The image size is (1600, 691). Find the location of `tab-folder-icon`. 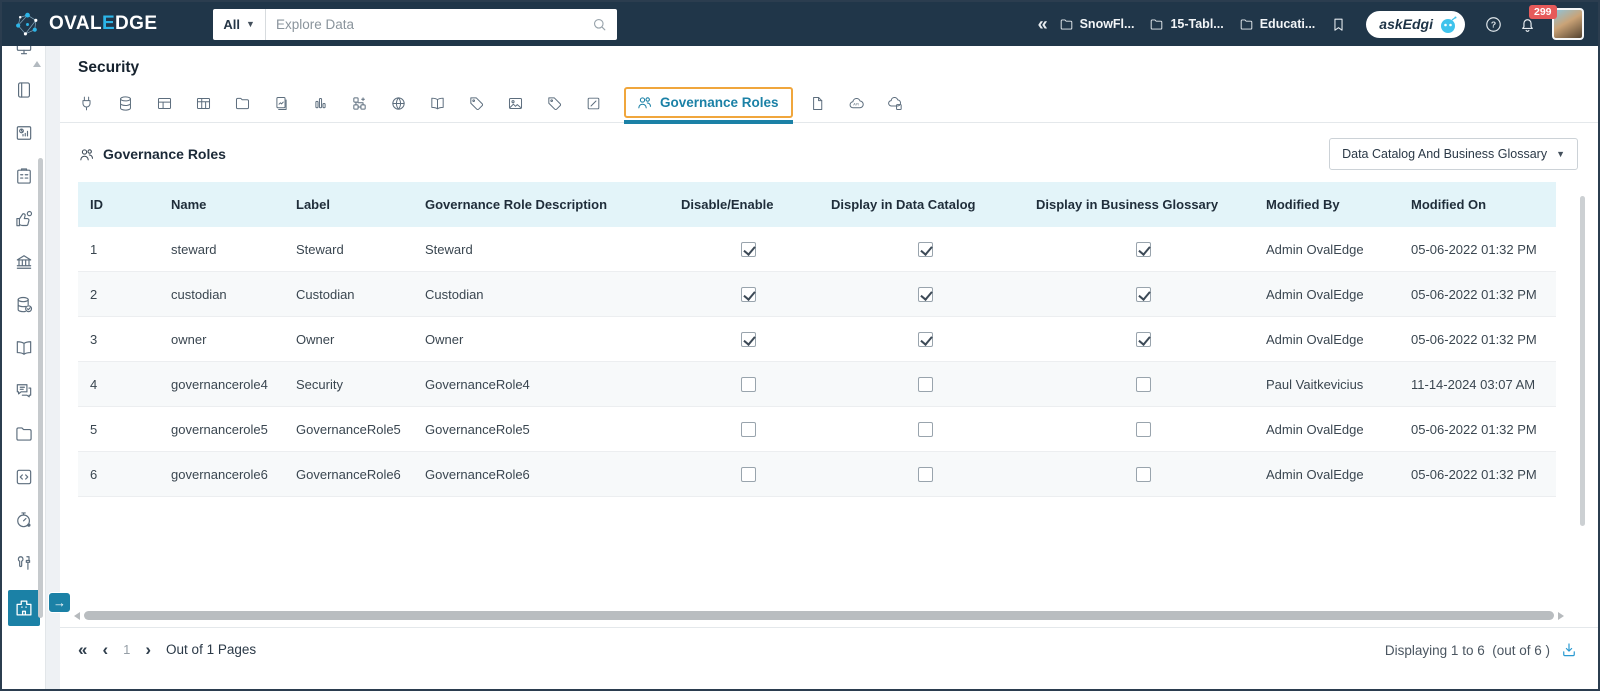

tab-folder-icon is located at coordinates (253, 103).